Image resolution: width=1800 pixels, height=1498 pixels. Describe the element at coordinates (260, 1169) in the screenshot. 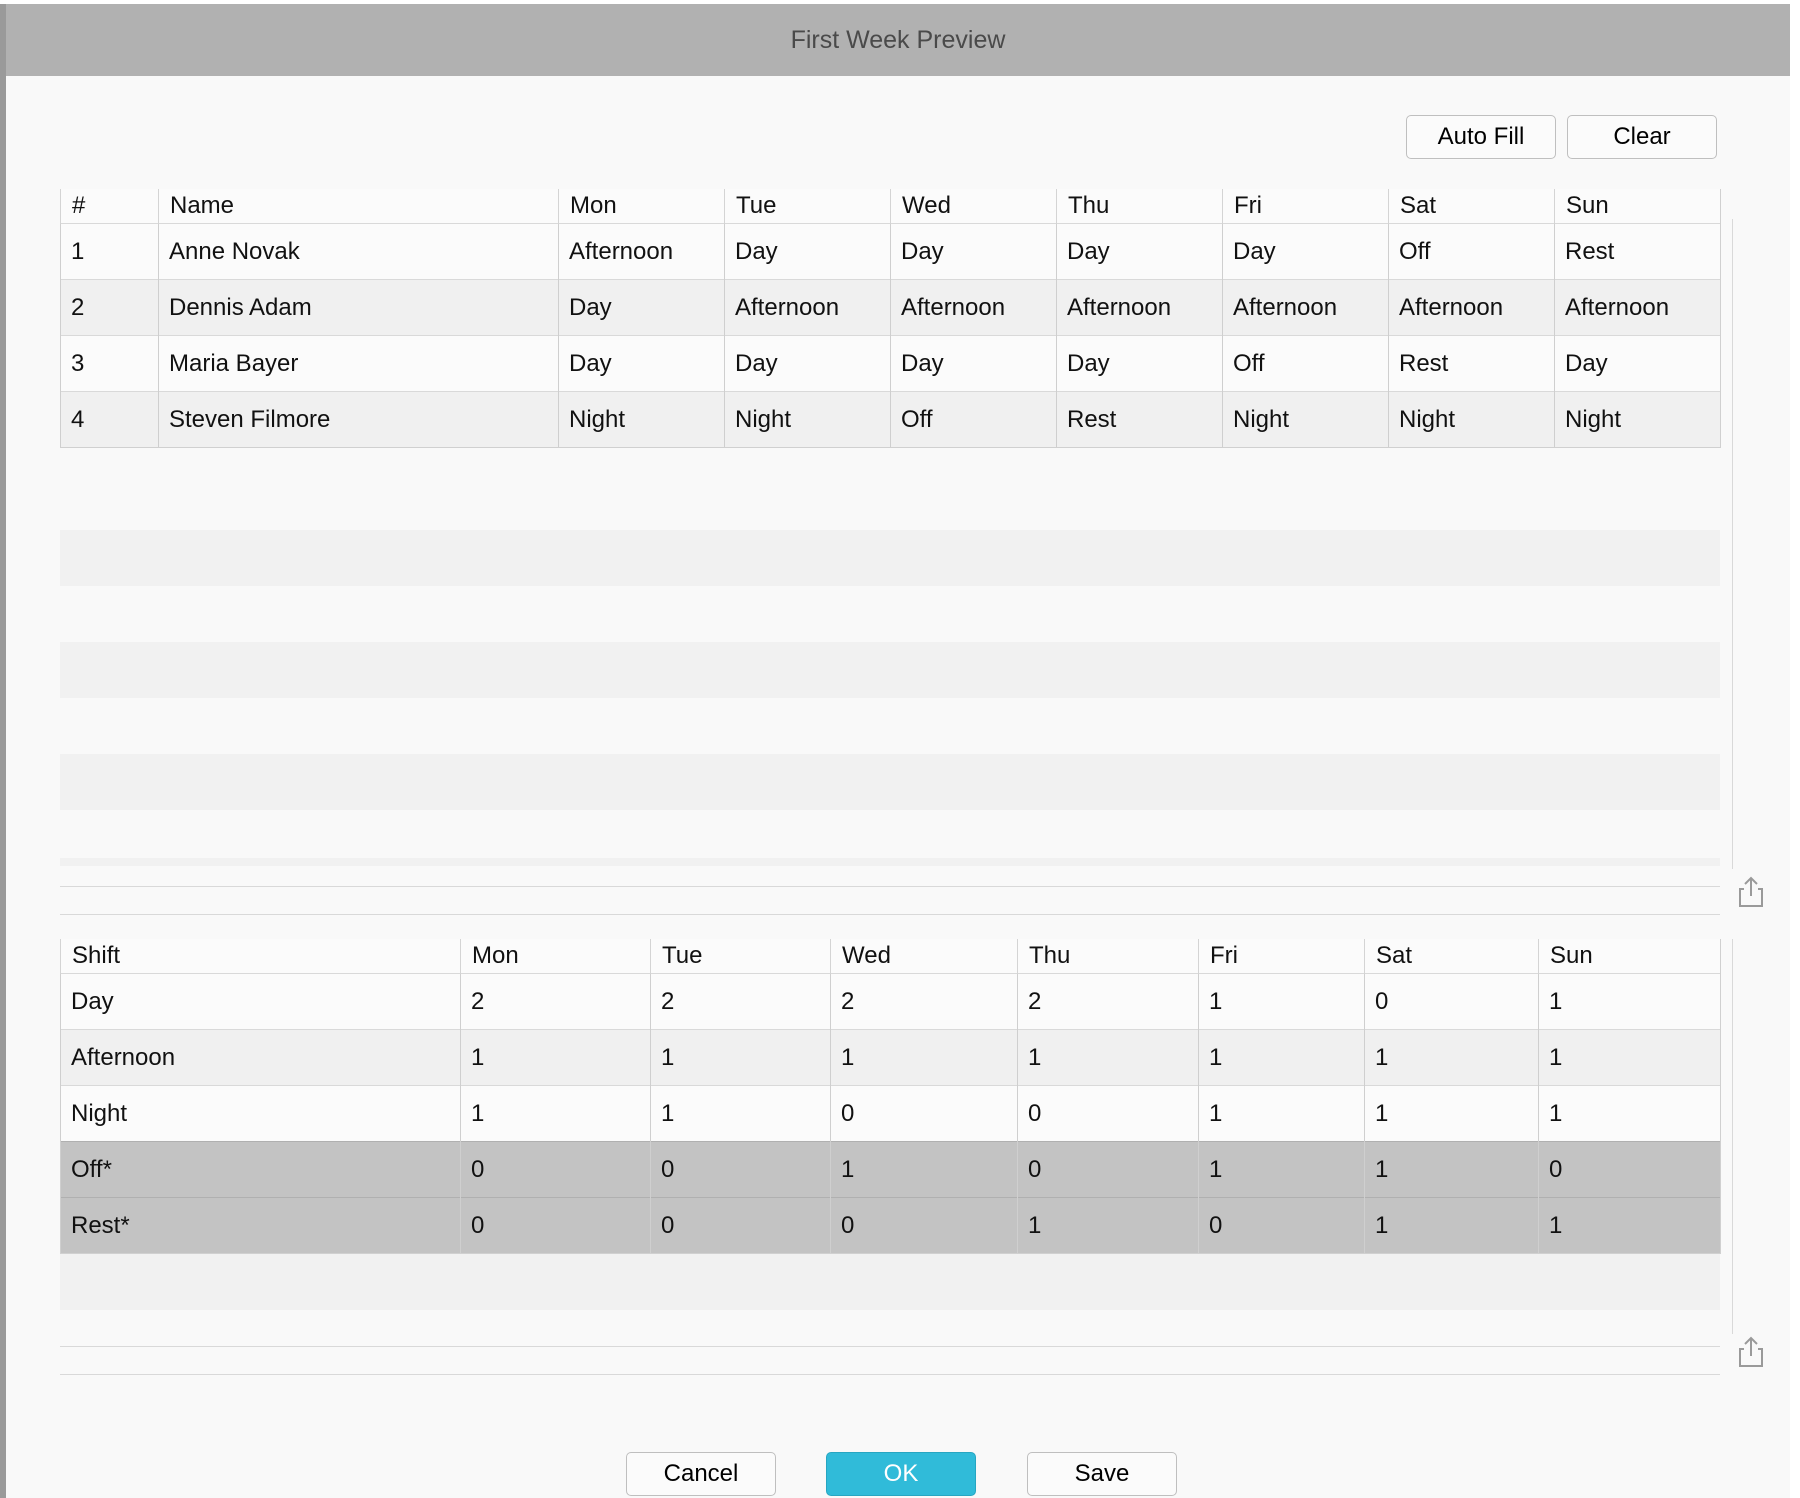

I see `cell: Off*` at that location.